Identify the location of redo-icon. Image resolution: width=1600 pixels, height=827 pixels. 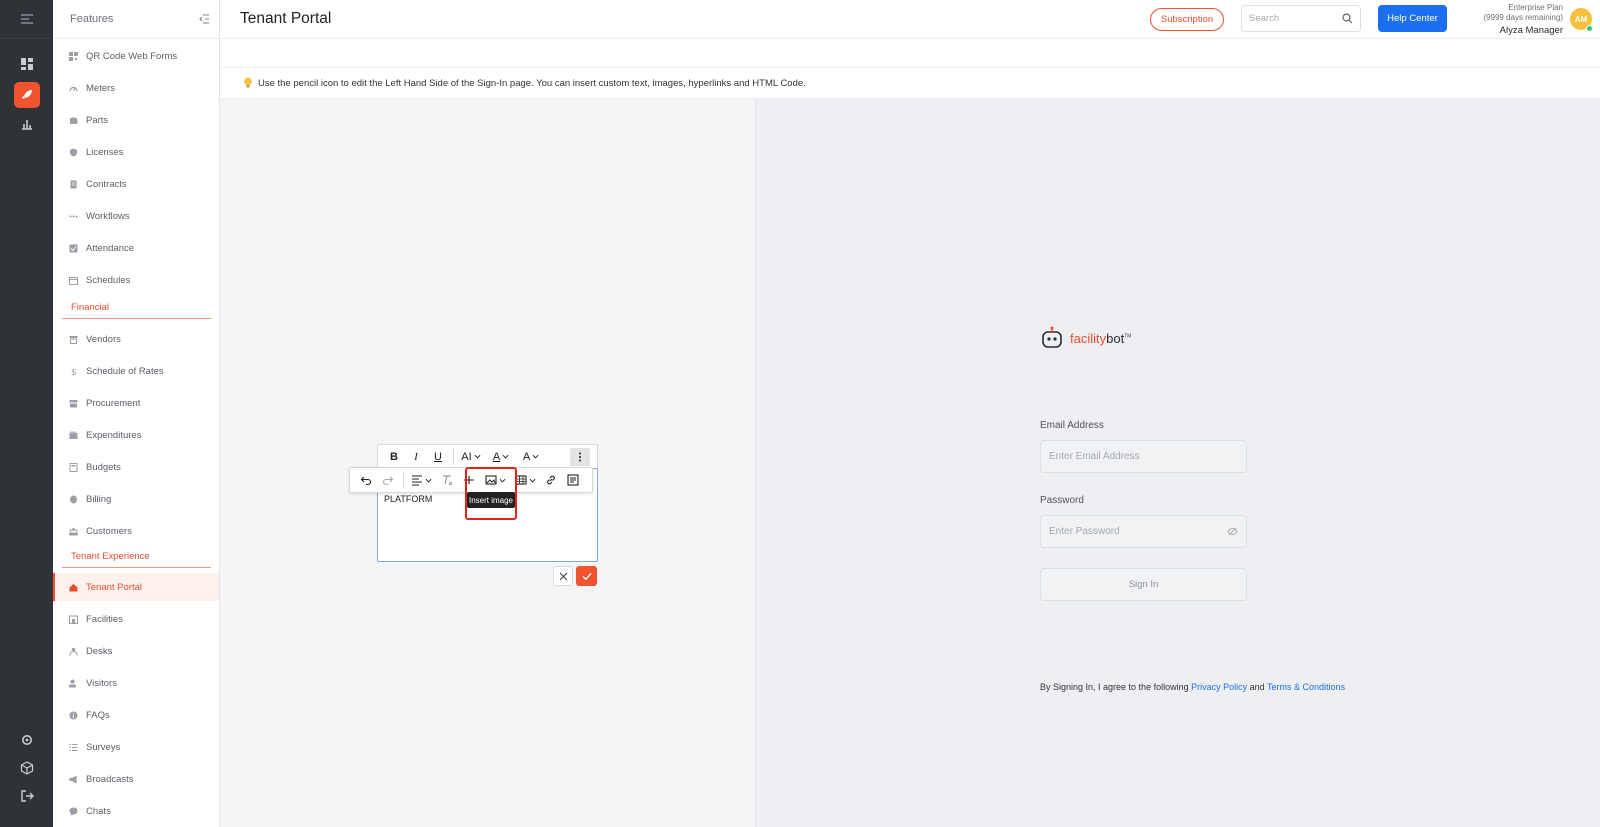
(388, 481).